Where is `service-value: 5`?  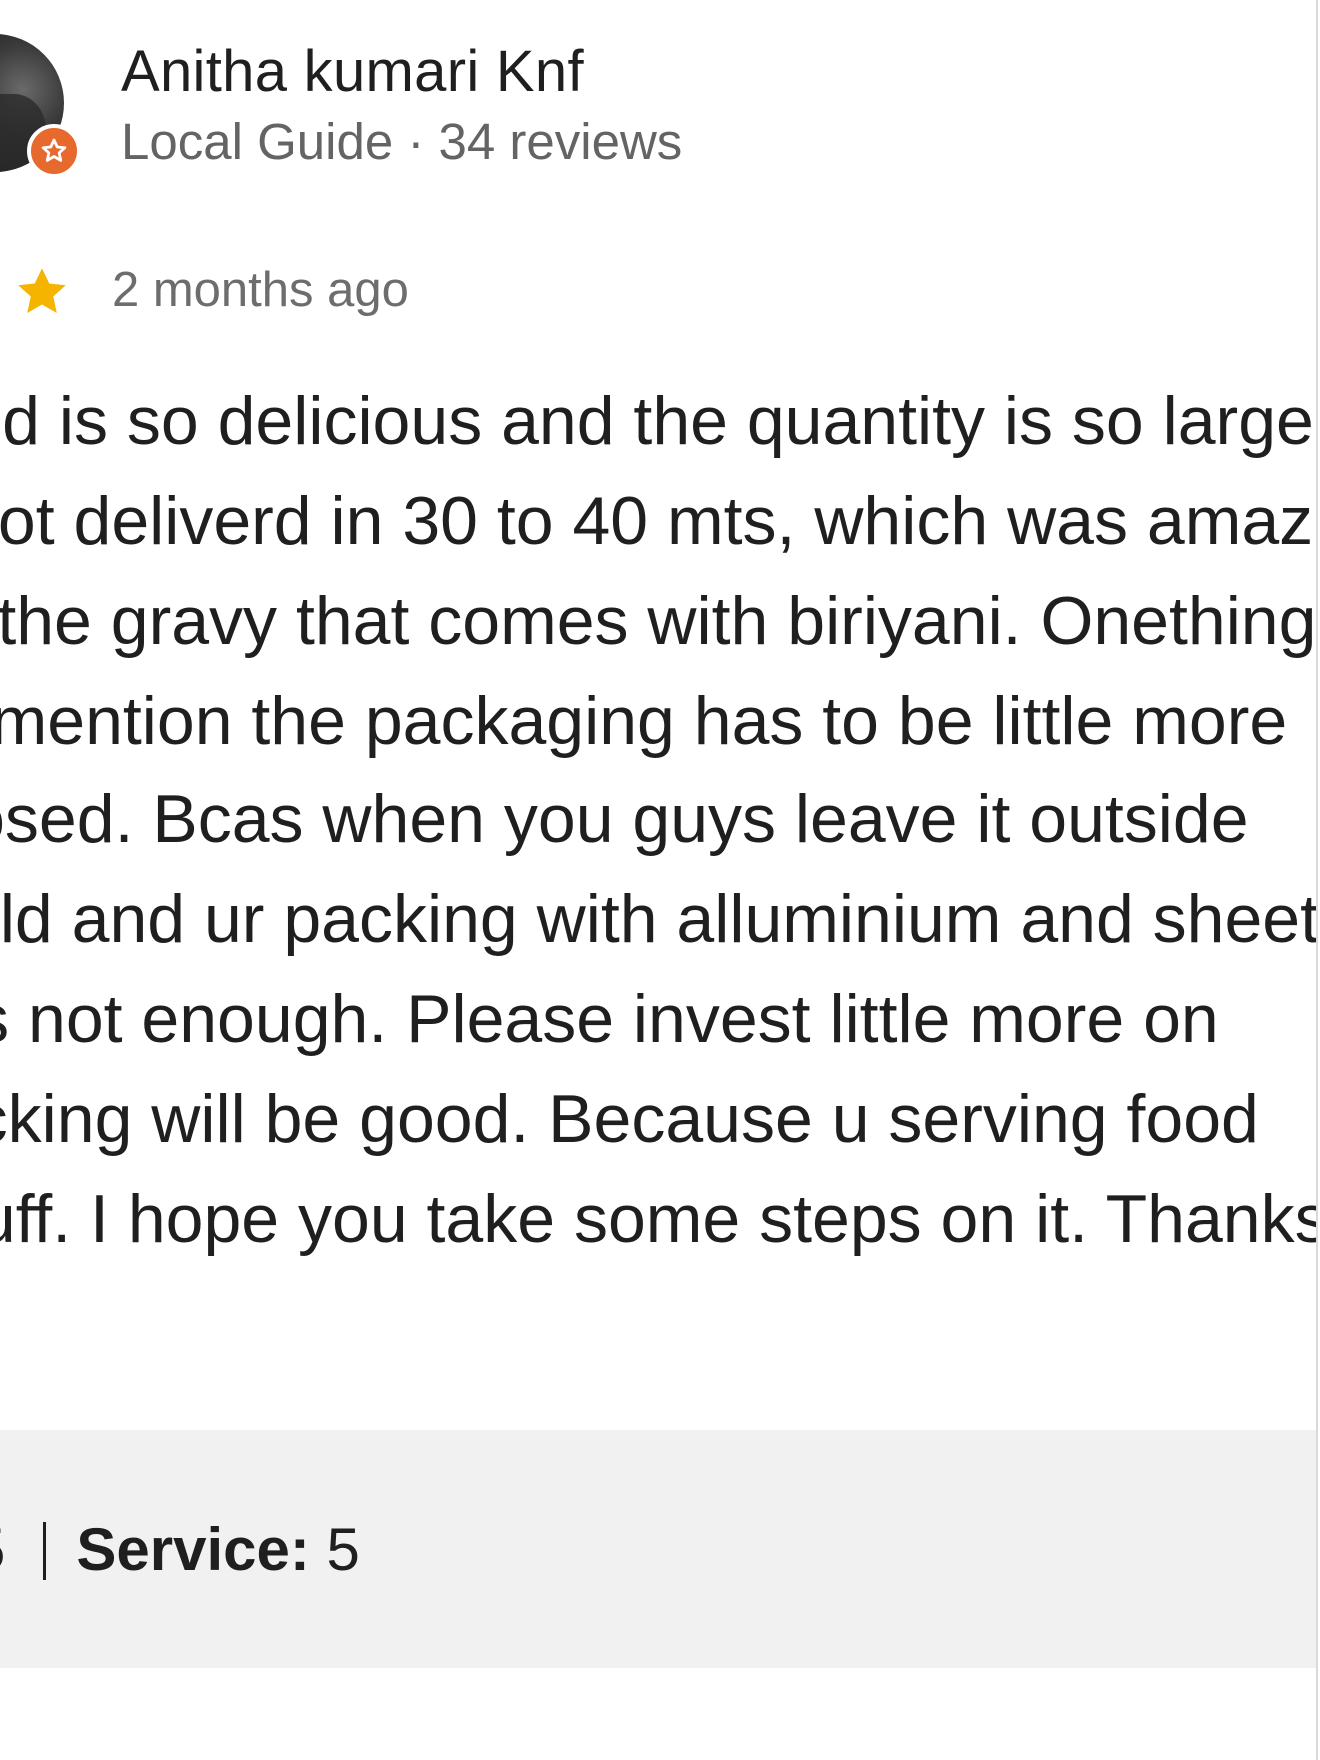
service-value: 5 is located at coordinates (343, 1549).